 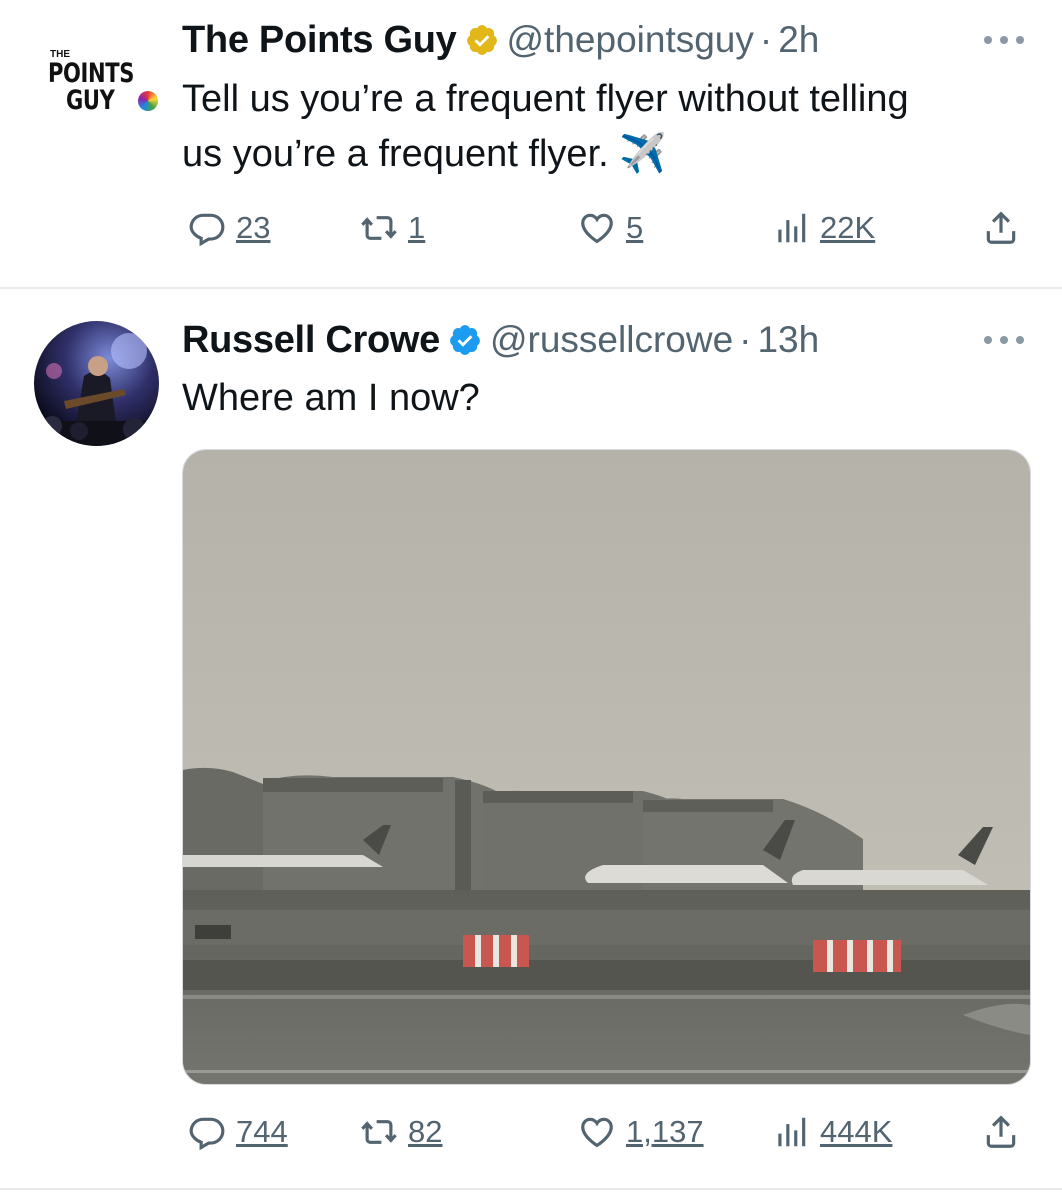 I want to click on russell-crowe-avatar, so click(x=96, y=383).